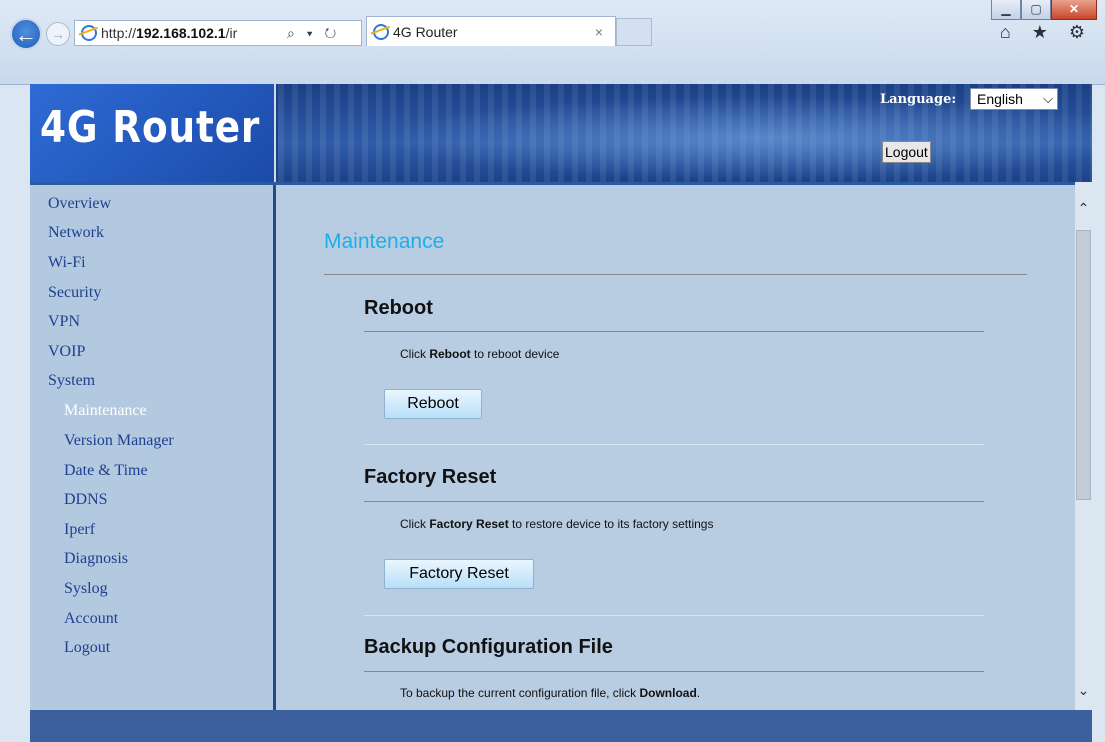 The width and height of the screenshot is (1105, 742). Describe the element at coordinates (469, 524) in the screenshot. I see `factory-desc-bold: Factory Reset` at that location.